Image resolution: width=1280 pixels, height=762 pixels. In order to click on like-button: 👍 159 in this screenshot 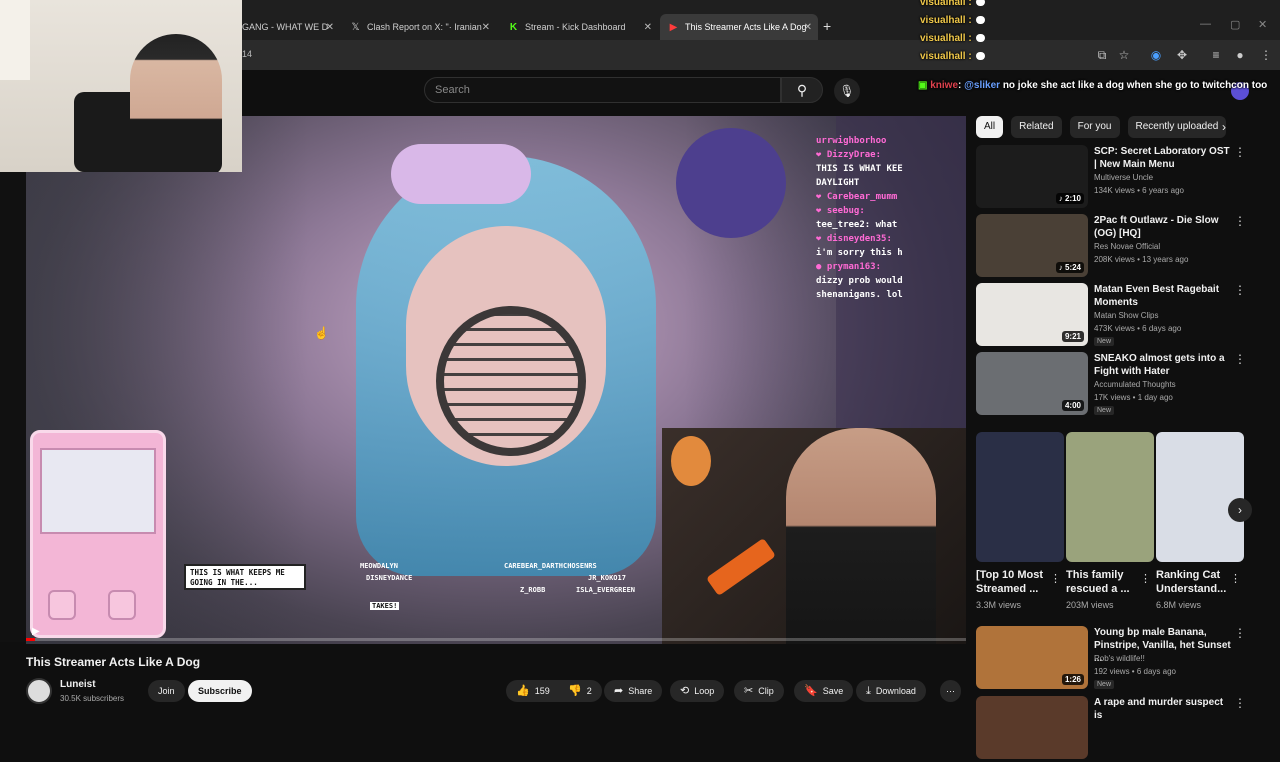, I will do `click(533, 691)`.